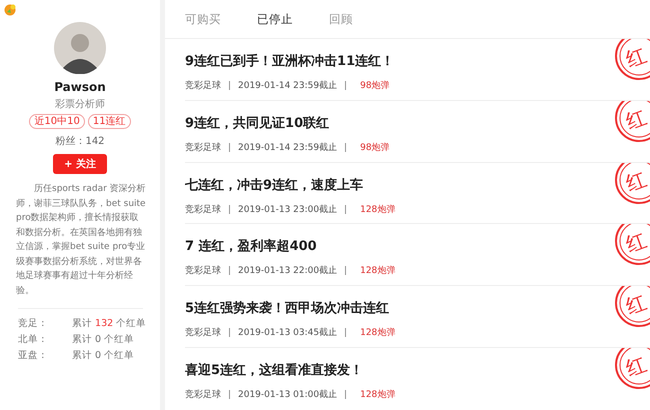  I want to click on stat-value: 累计 132 个红单, so click(109, 323).